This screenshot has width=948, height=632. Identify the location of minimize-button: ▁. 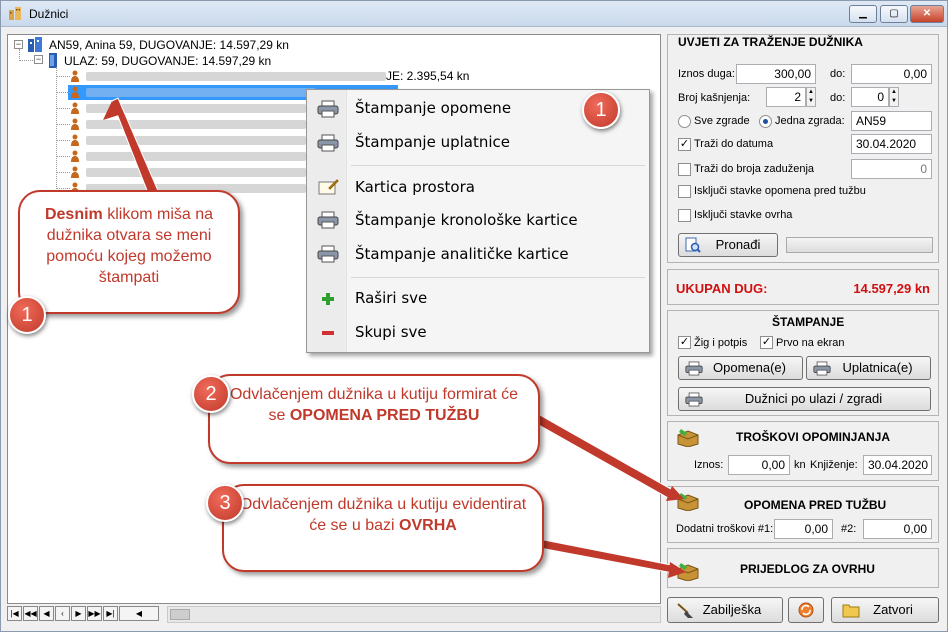
(863, 14).